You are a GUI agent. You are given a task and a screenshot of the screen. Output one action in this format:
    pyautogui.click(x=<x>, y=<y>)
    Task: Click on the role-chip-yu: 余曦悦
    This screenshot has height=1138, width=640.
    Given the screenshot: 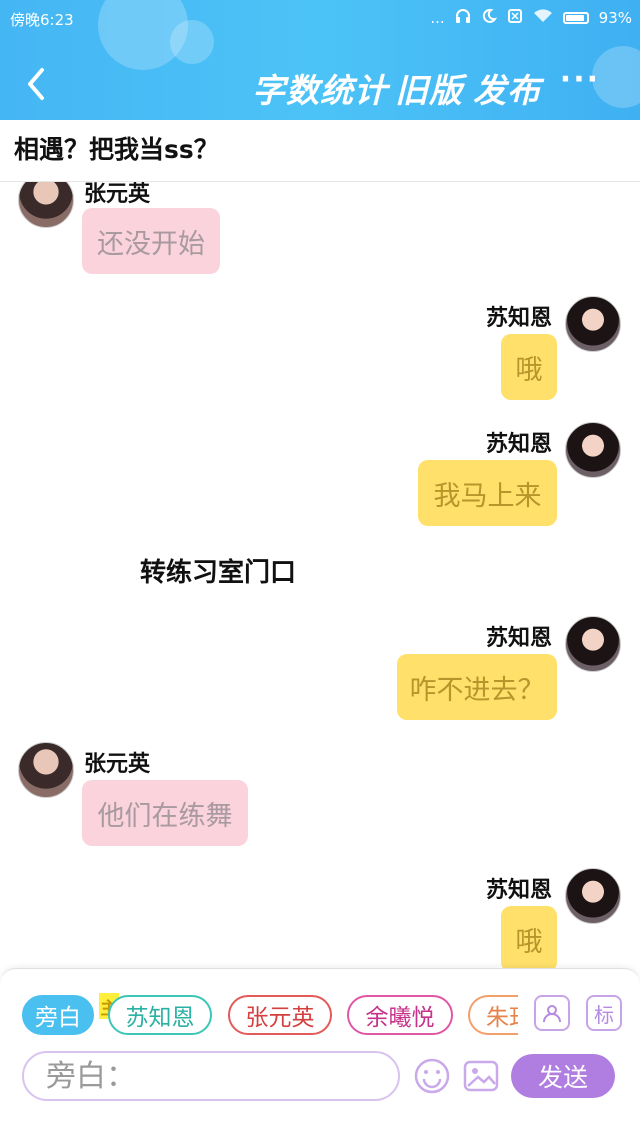 What is the action you would take?
    pyautogui.click(x=400, y=1015)
    